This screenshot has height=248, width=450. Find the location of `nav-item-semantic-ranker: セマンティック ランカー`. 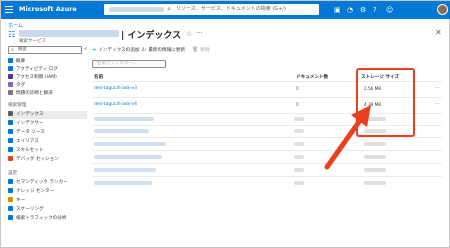

nav-item-semantic-ranker: セマンティック ランカー is located at coordinates (47, 183).